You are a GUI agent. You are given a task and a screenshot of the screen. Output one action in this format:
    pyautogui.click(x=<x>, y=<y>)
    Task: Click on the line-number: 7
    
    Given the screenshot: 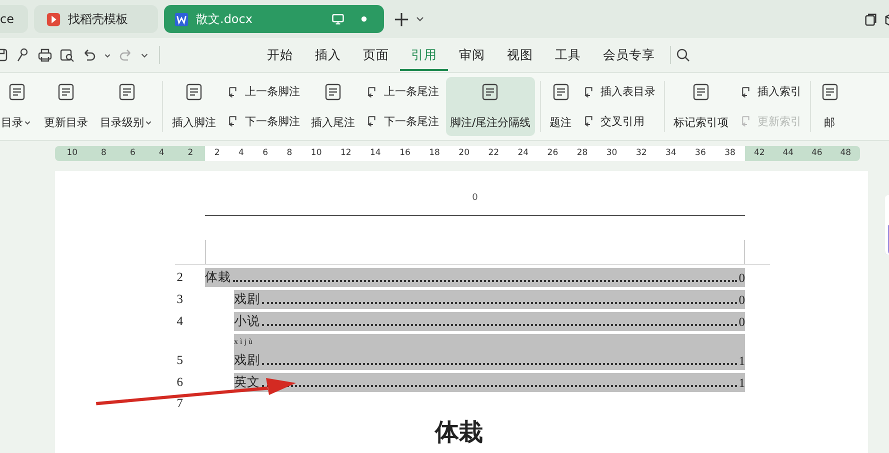 What is the action you would take?
    pyautogui.click(x=180, y=404)
    